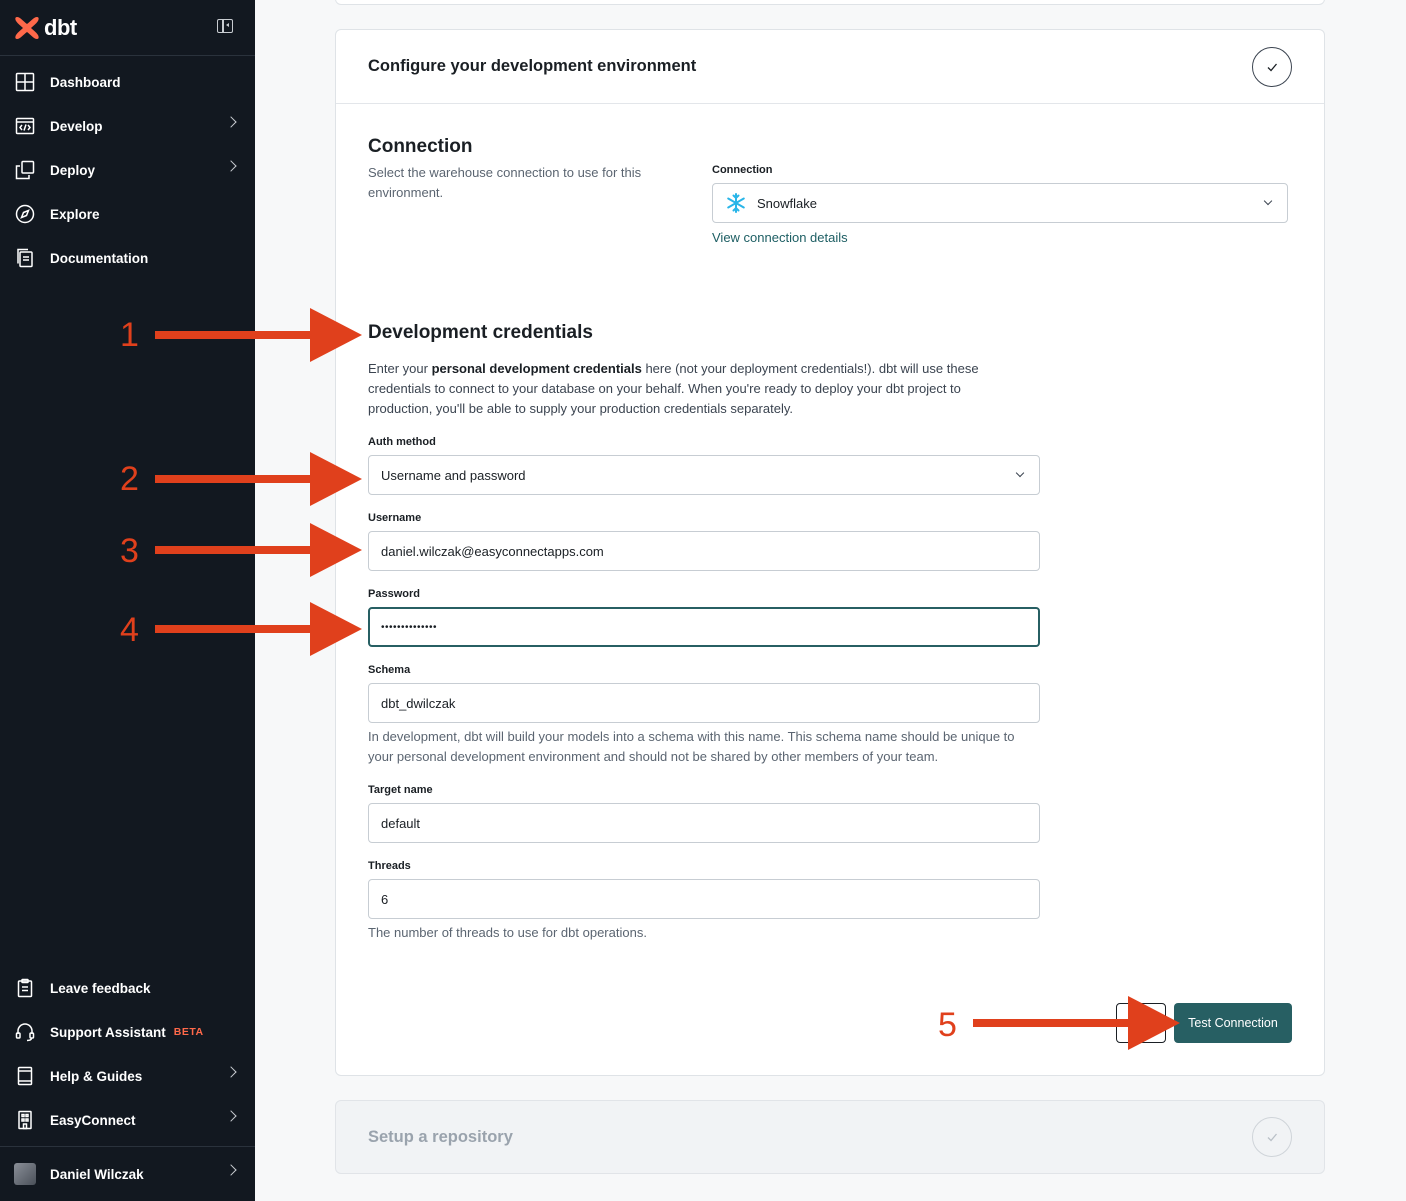 This screenshot has width=1406, height=1201. I want to click on building-icon, so click(25, 1120).